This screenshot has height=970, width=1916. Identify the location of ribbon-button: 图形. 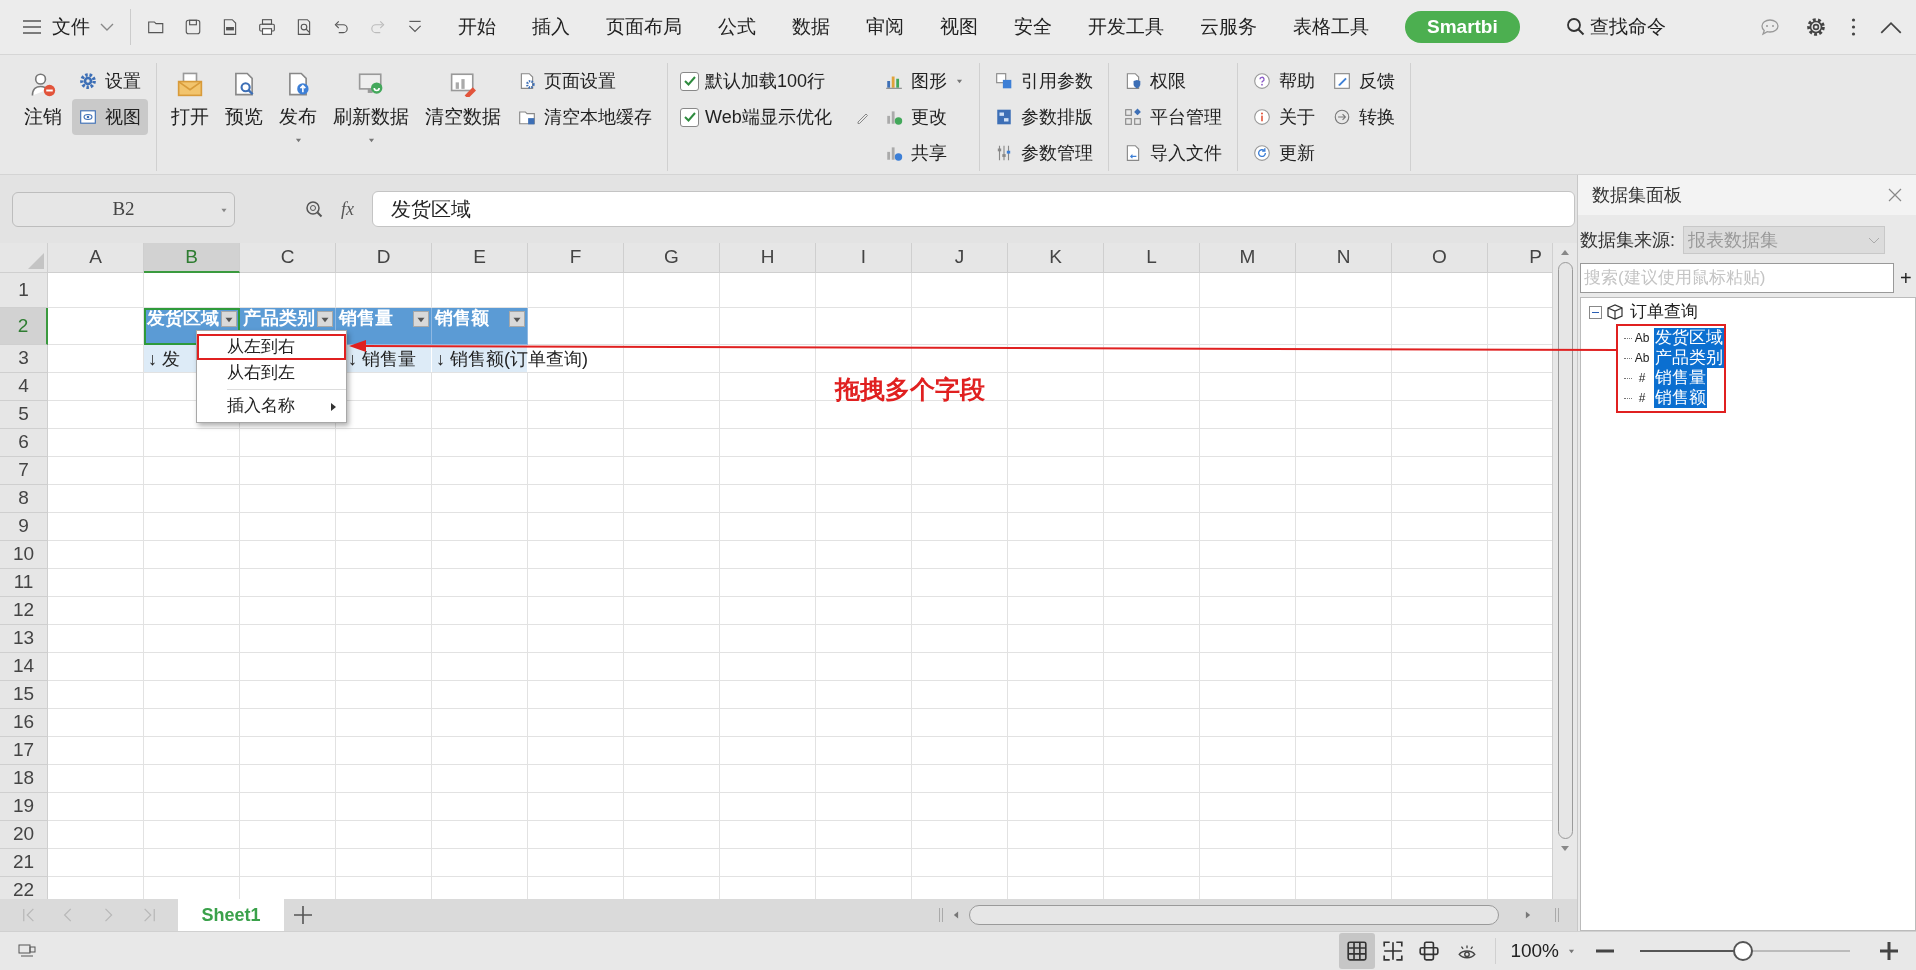
(924, 81).